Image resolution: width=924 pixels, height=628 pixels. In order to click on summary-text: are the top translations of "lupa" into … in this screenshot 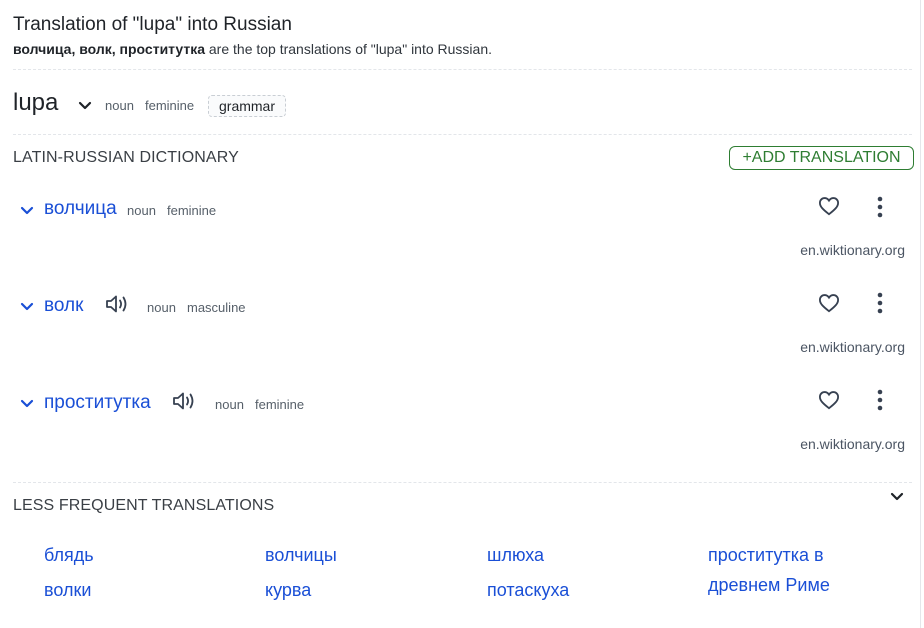, I will do `click(348, 49)`.